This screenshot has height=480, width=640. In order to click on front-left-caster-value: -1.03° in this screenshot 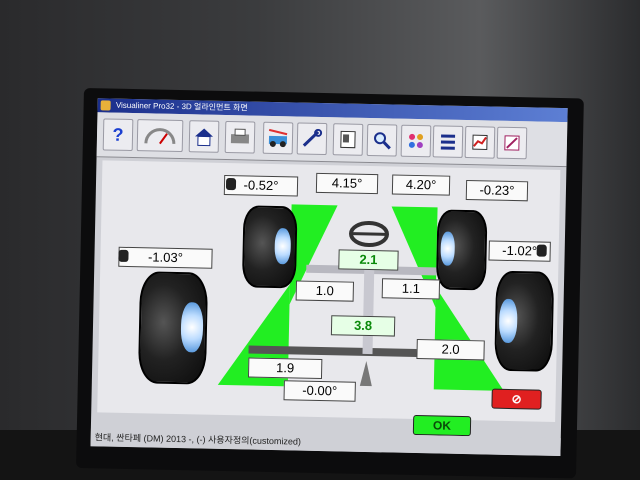, I will do `click(165, 257)`.